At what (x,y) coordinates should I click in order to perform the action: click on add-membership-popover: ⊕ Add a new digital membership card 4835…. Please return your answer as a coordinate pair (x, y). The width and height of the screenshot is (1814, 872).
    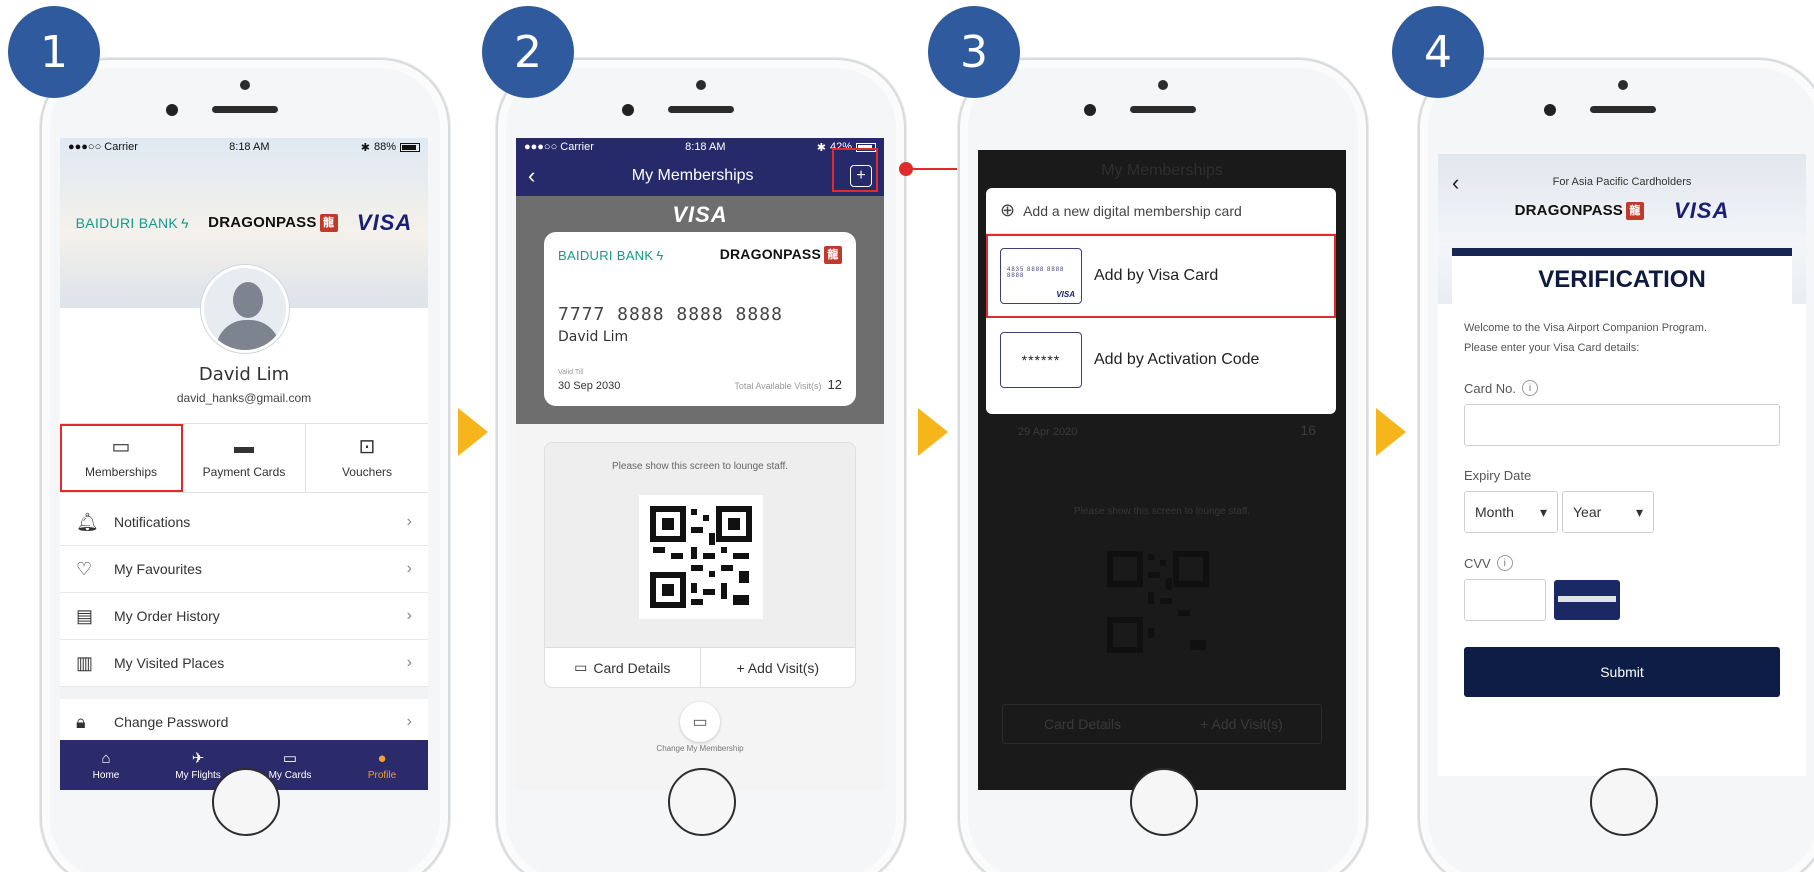
    Looking at the image, I should click on (1161, 301).